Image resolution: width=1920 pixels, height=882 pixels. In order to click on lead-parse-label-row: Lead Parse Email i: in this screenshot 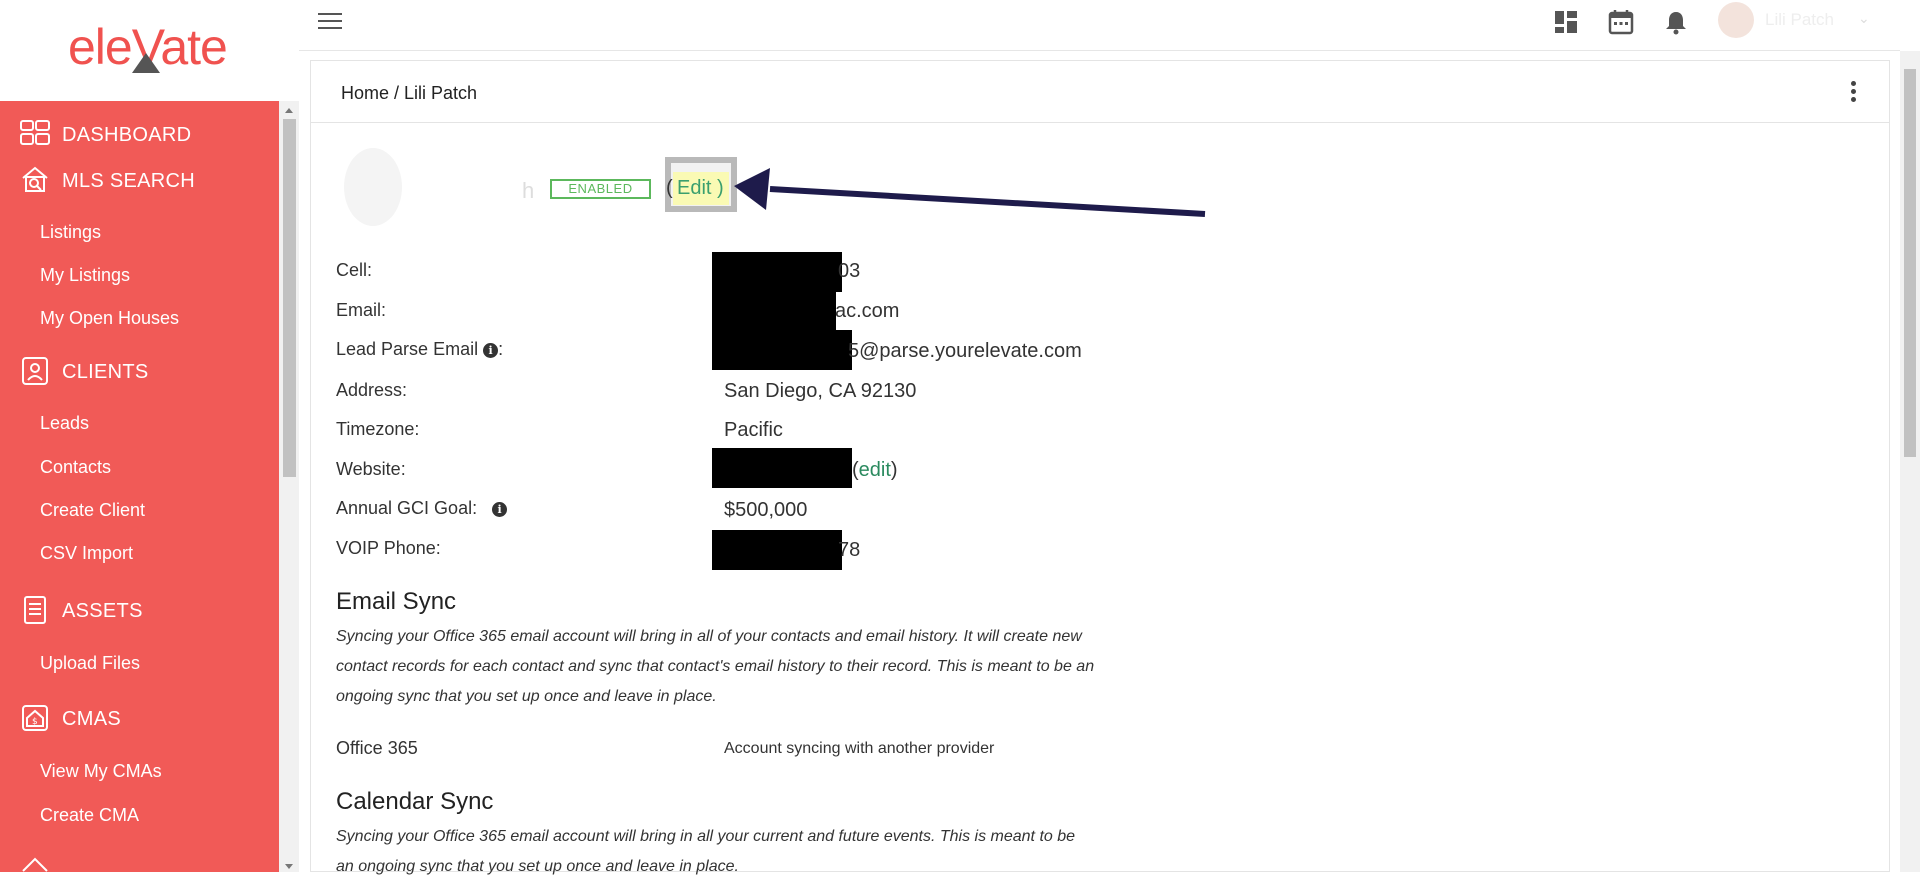, I will do `click(419, 349)`.